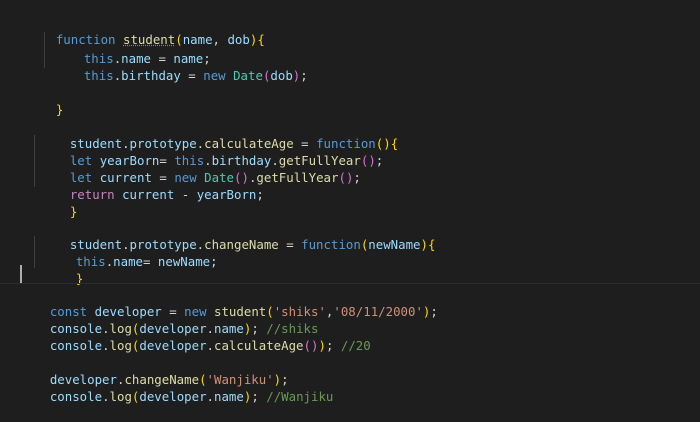  I want to click on code-line-3: this.birthday = new Date(dob);, so click(181, 66).